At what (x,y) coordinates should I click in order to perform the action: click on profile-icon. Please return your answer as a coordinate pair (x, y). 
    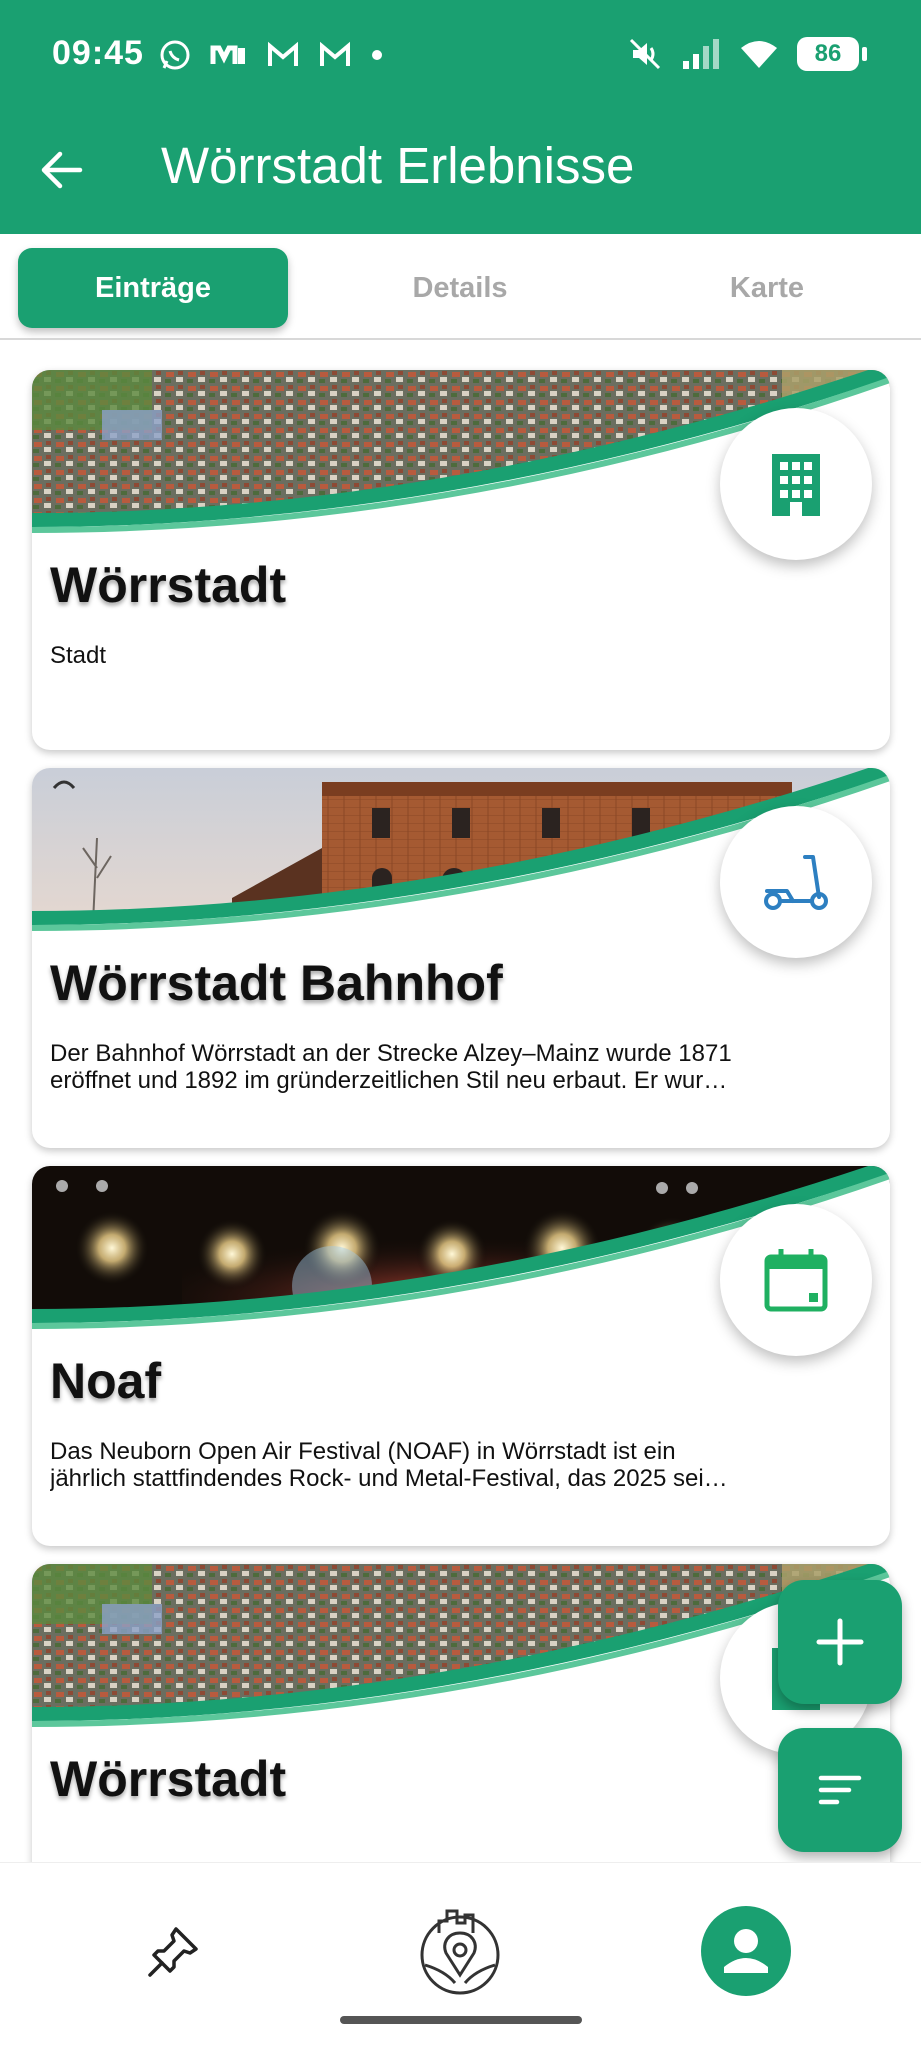
    Looking at the image, I should click on (746, 1951).